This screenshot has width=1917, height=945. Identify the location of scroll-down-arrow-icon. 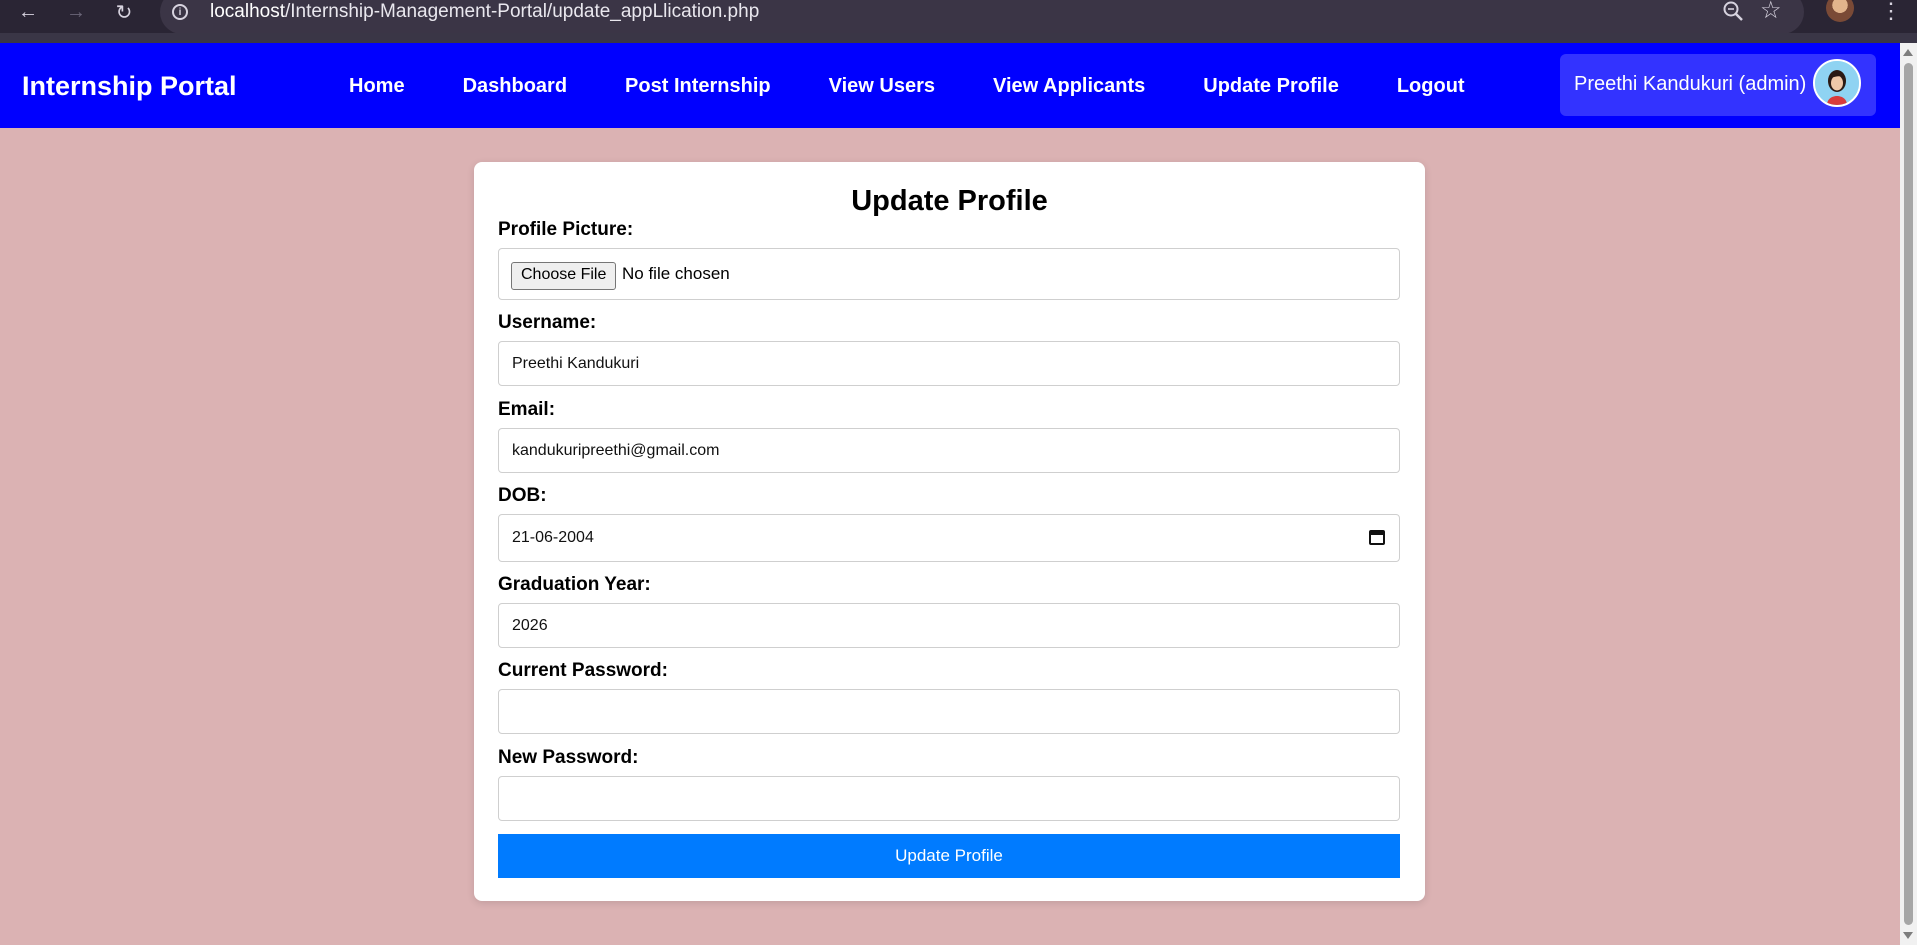
(1908, 935).